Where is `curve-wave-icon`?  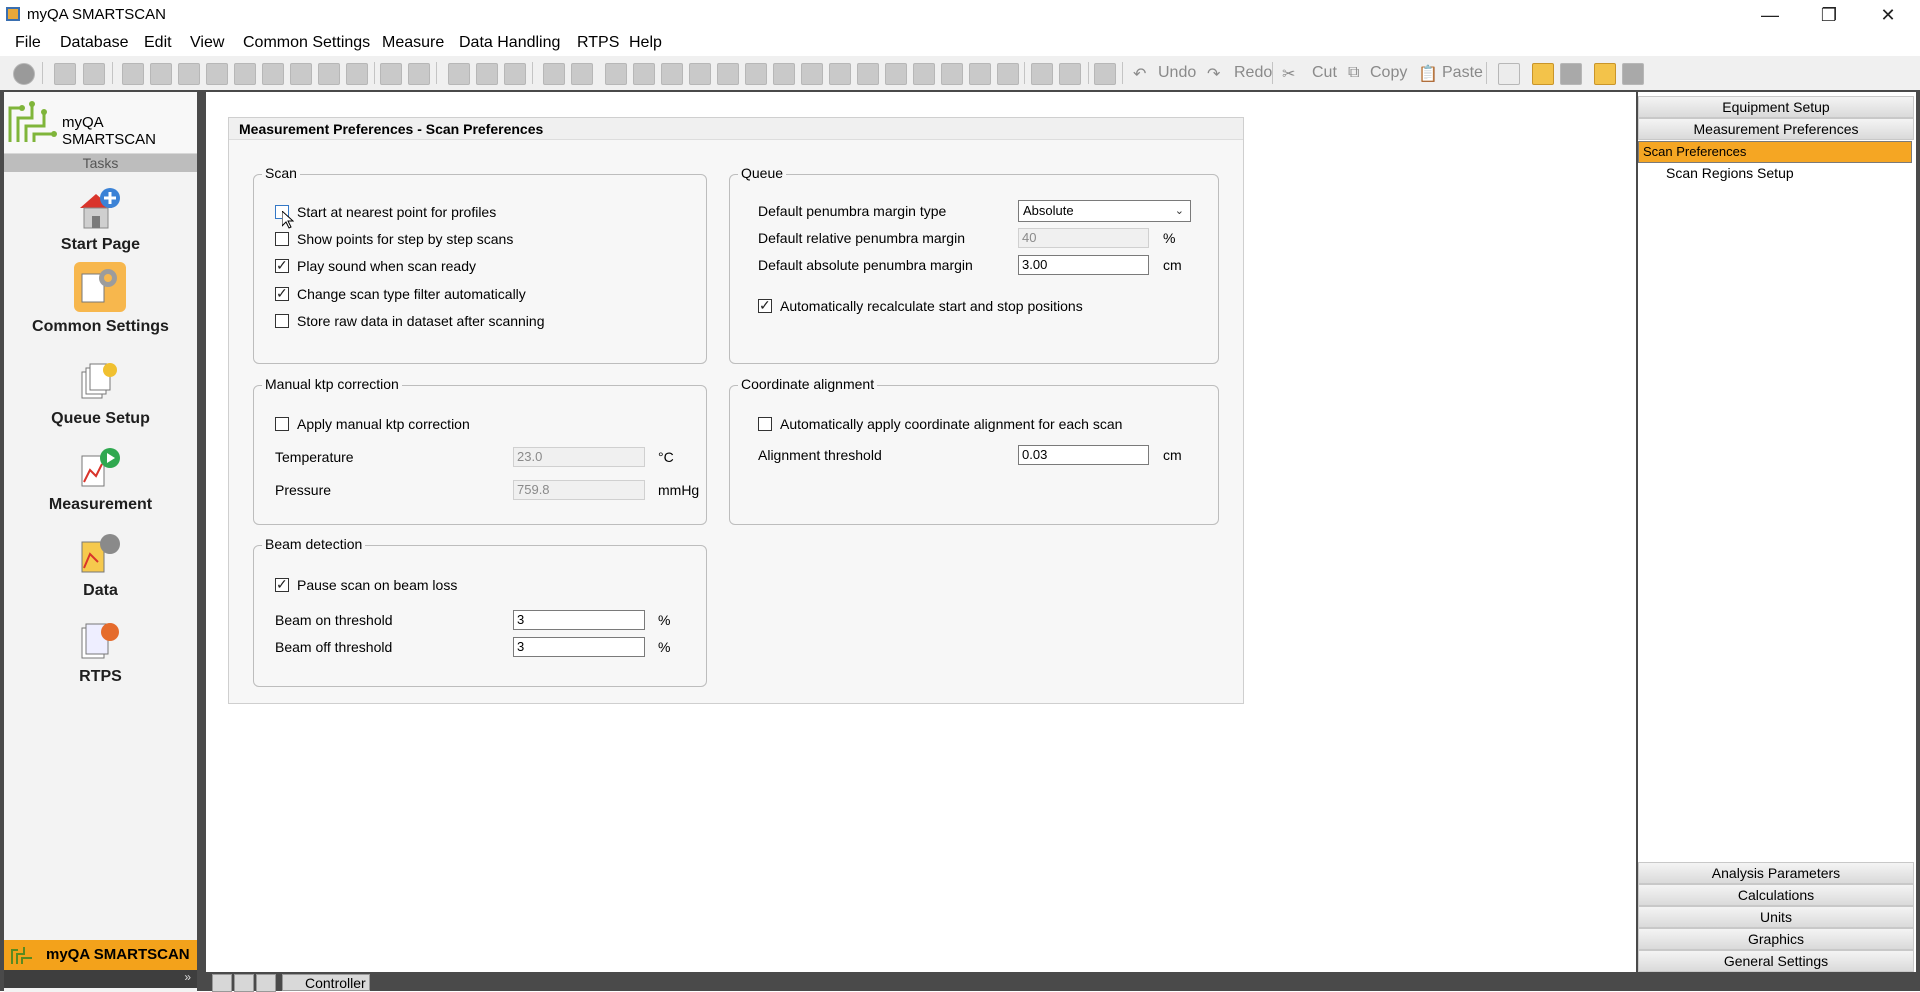
curve-wave-icon is located at coordinates (840, 74).